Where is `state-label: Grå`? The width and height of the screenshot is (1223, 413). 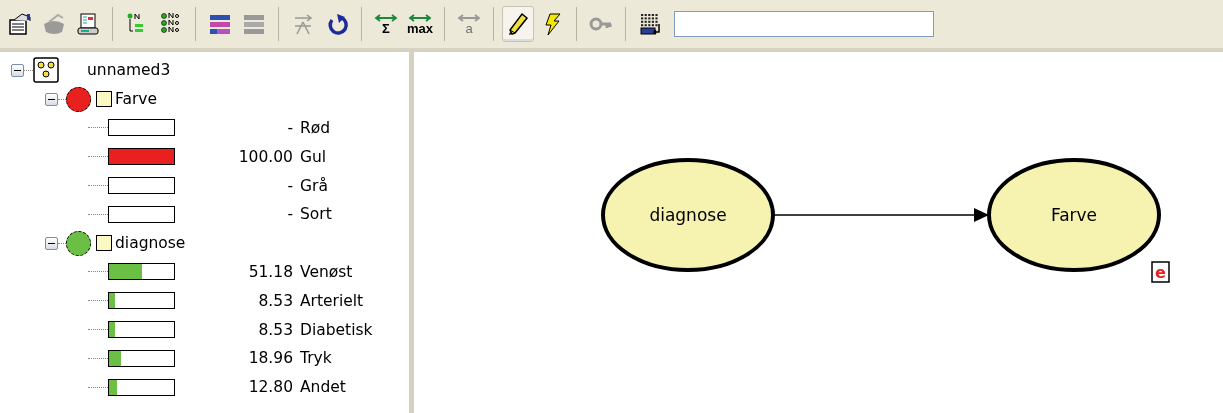
state-label: Grå is located at coordinates (314, 185).